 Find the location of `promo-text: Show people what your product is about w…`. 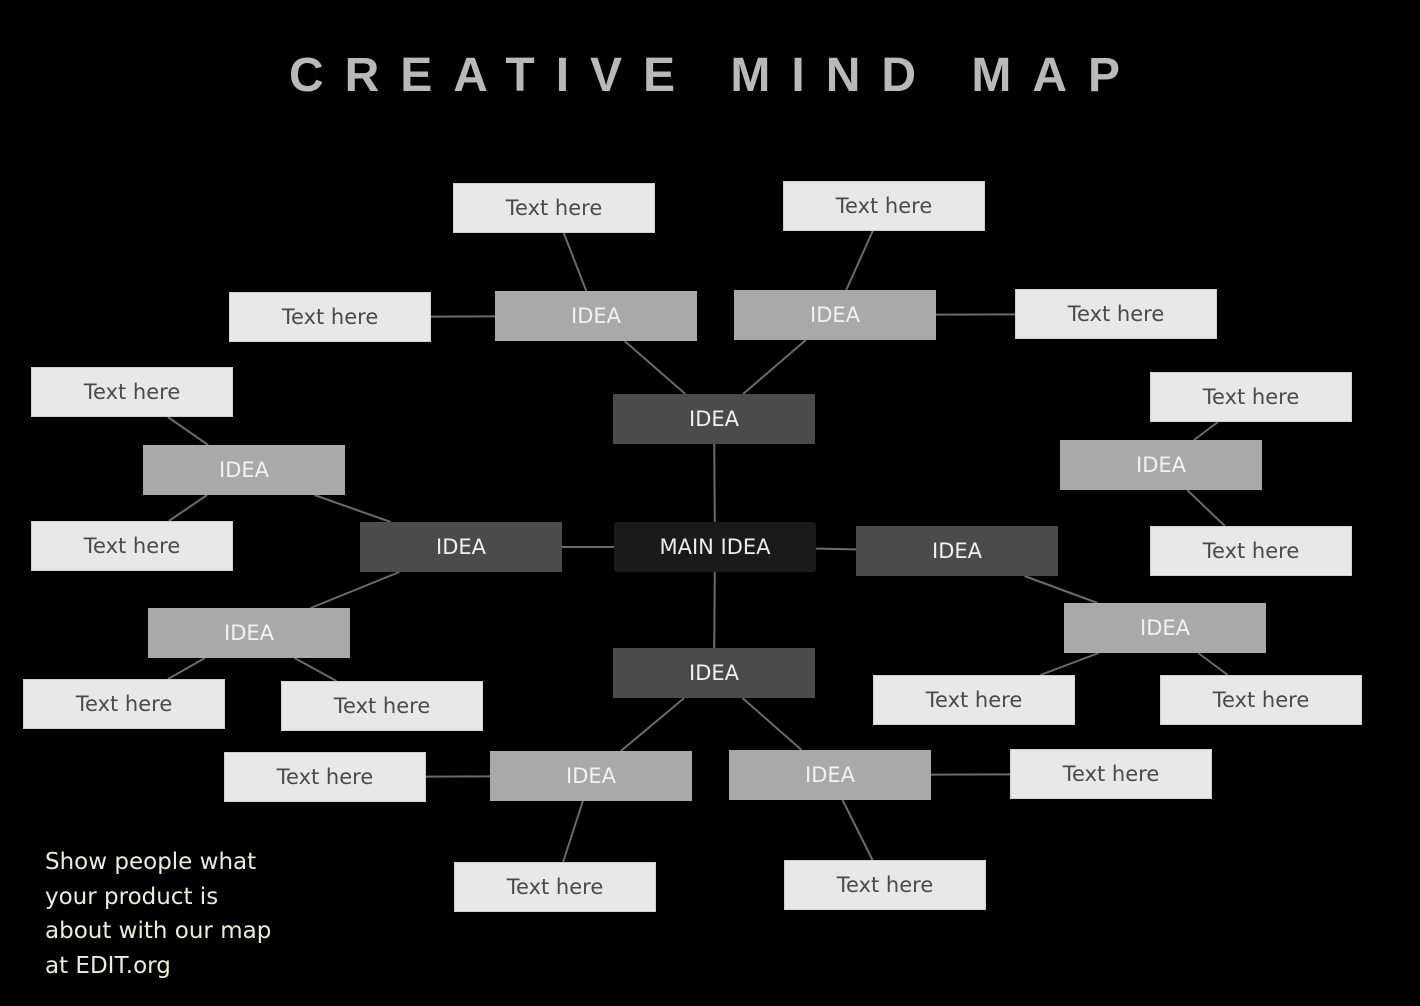

promo-text: Show people what your product is about w… is located at coordinates (185, 914).